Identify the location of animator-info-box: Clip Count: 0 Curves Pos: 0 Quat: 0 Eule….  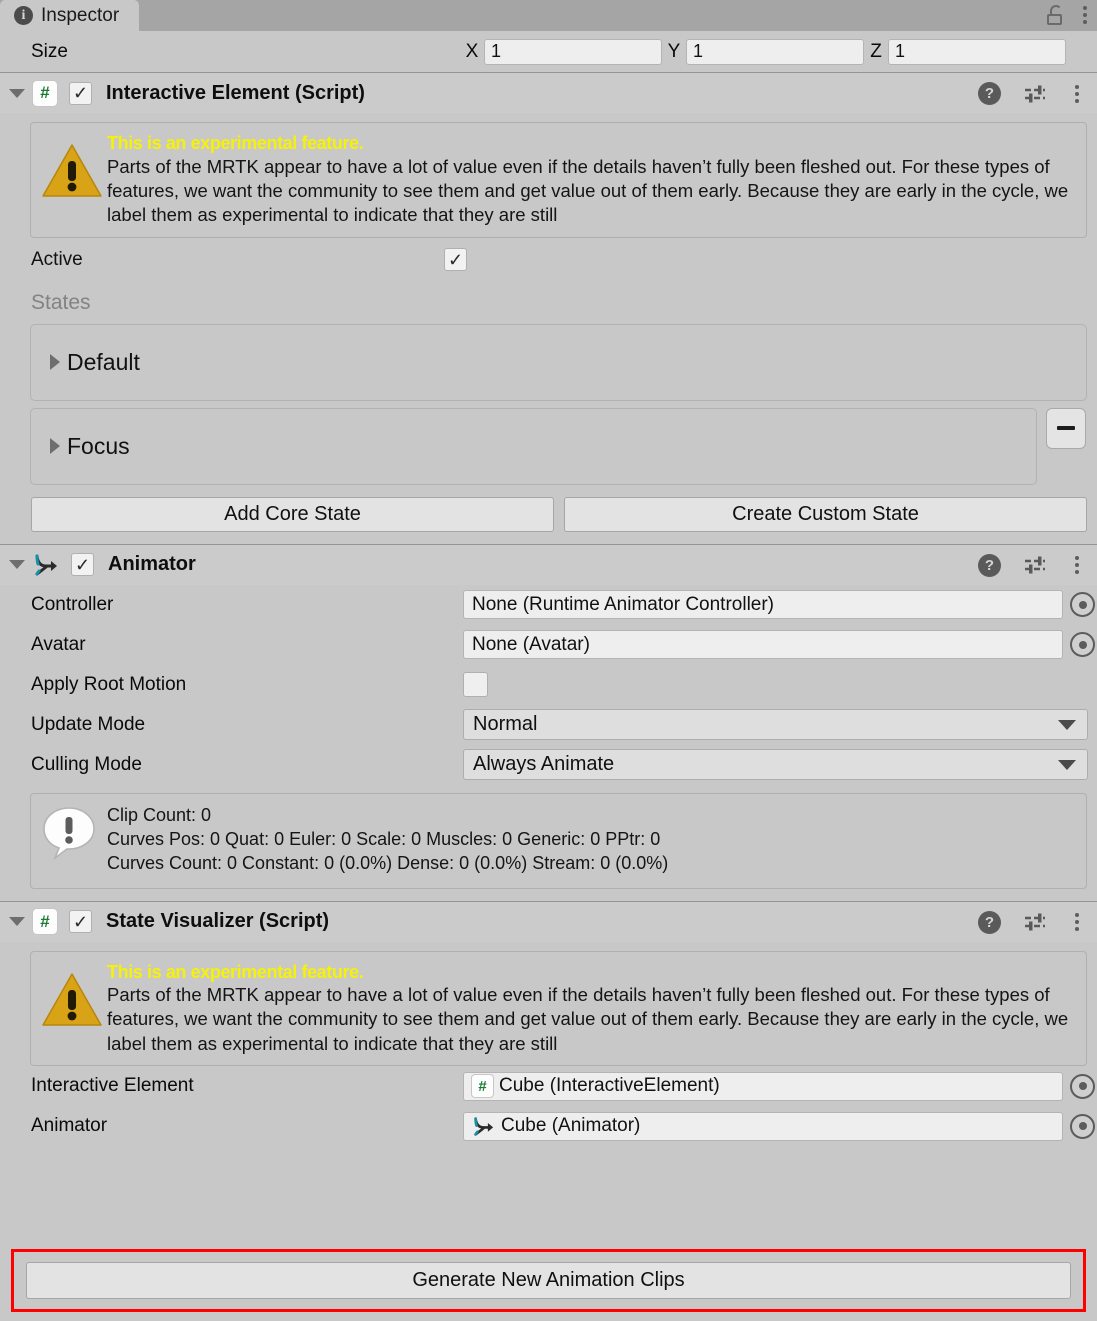
(558, 840).